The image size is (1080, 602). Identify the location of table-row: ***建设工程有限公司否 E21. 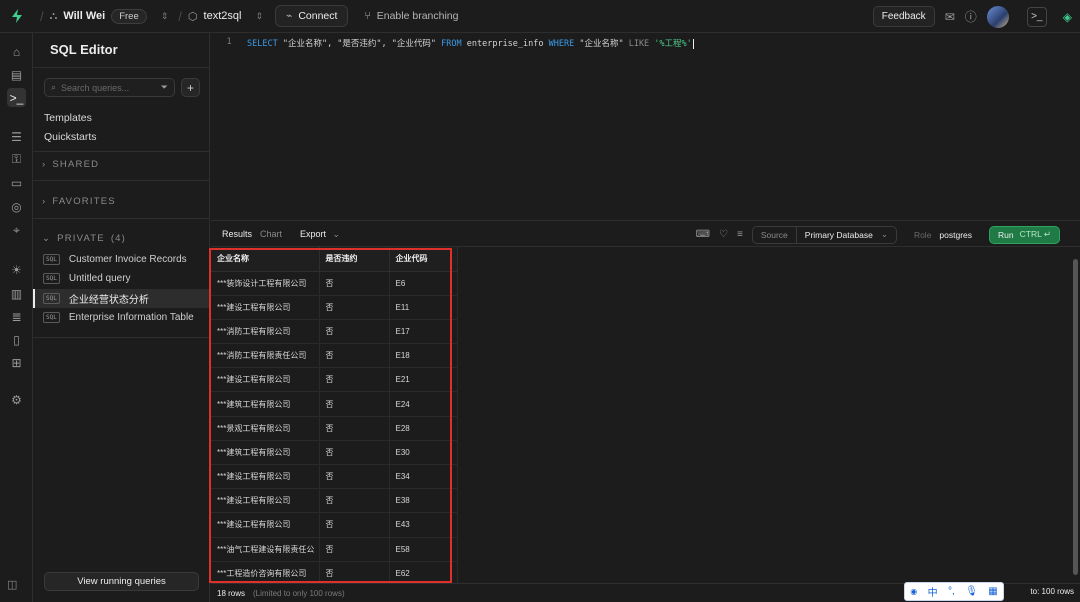
(334, 380).